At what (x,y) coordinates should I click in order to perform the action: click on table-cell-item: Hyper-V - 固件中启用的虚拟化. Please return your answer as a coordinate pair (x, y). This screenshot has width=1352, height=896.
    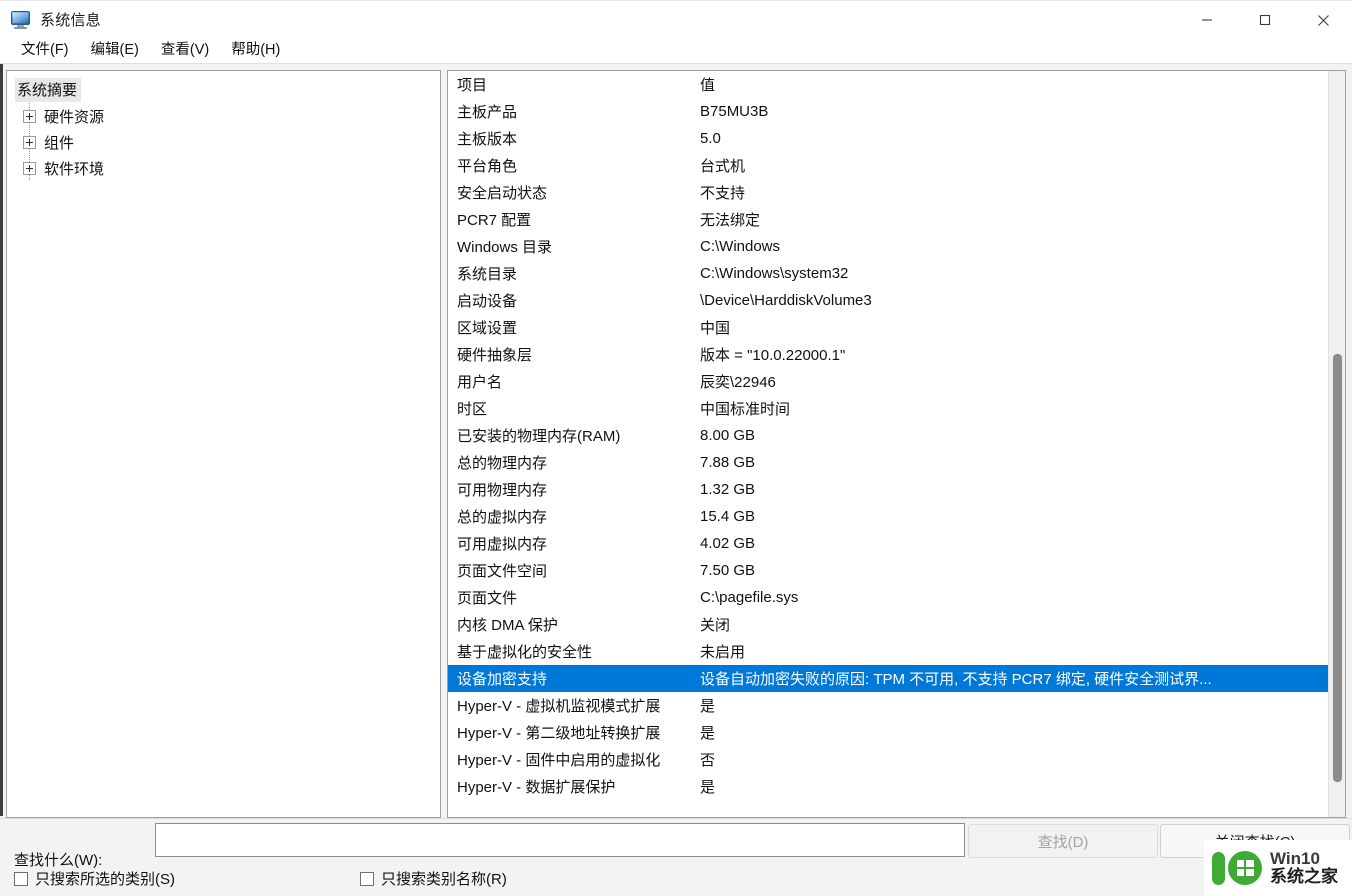
    Looking at the image, I should click on (559, 760).